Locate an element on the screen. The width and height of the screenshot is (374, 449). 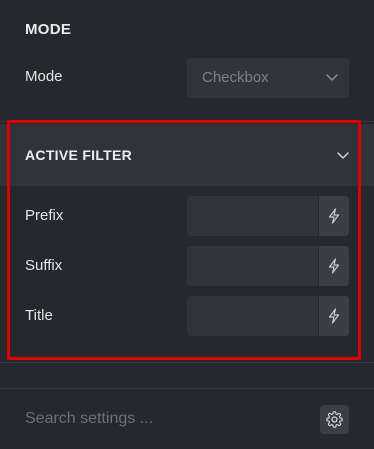
active-filter-section-header: ACTIVE FILTER is located at coordinates (187, 155).